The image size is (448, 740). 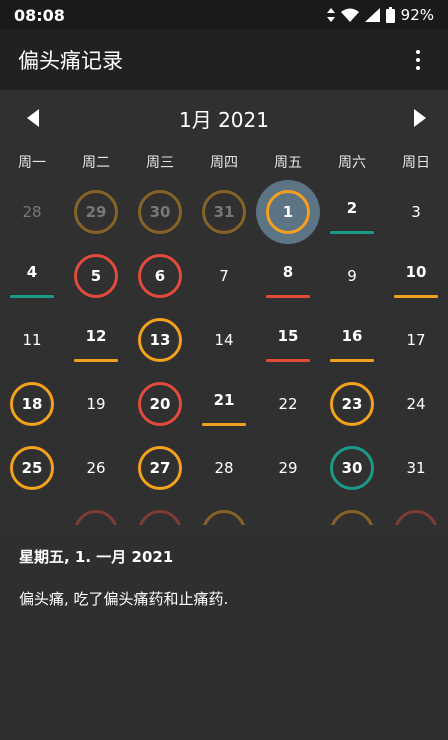 I want to click on calendar-day: 21, so click(x=224, y=404).